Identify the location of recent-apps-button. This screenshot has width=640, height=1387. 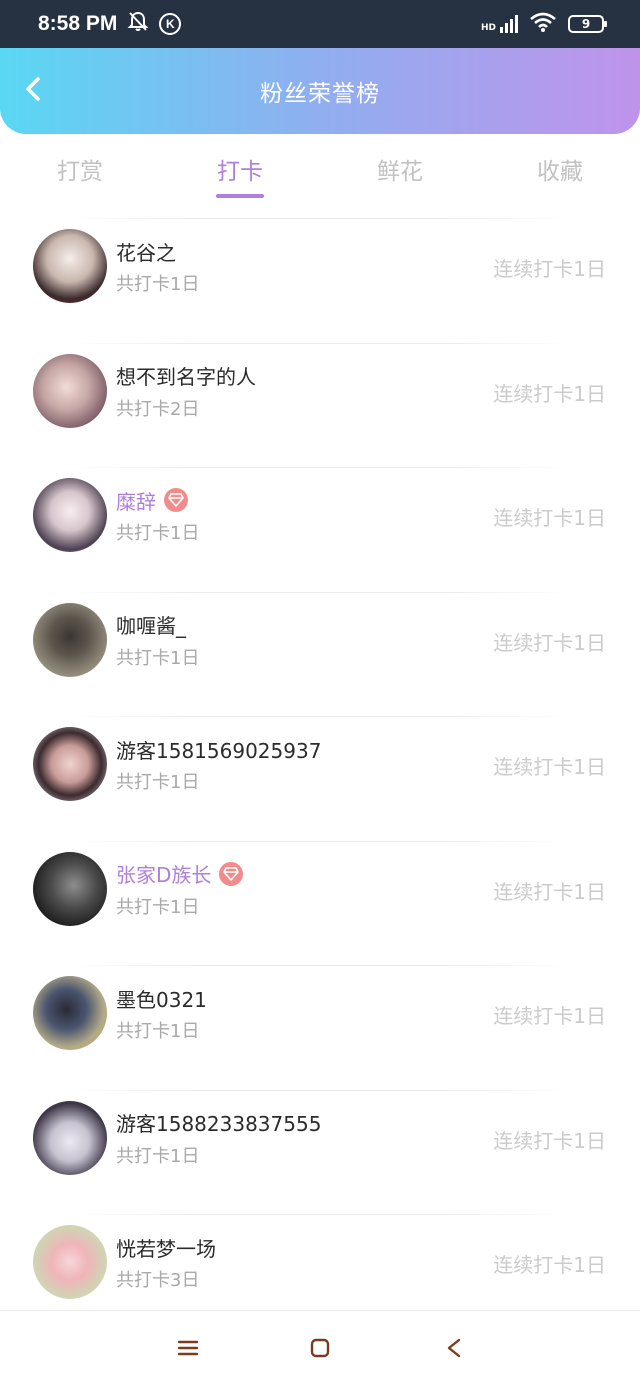
(188, 1350).